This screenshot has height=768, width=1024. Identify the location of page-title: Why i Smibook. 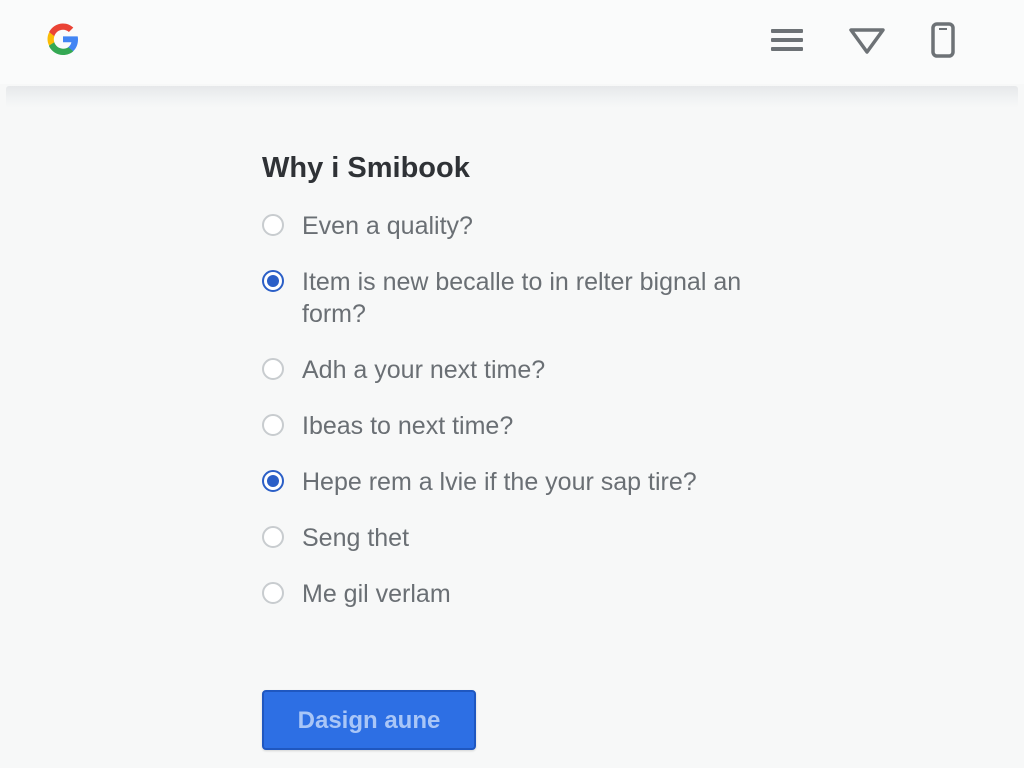
(366, 168).